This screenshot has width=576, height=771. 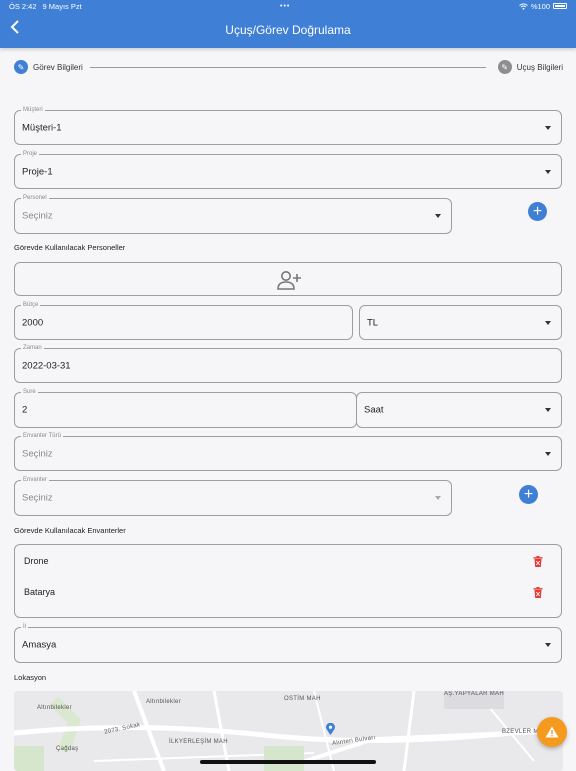 What do you see at coordinates (37, 453) in the screenshot?
I see `envanter-turu-placeholder: Seçiniz` at bounding box center [37, 453].